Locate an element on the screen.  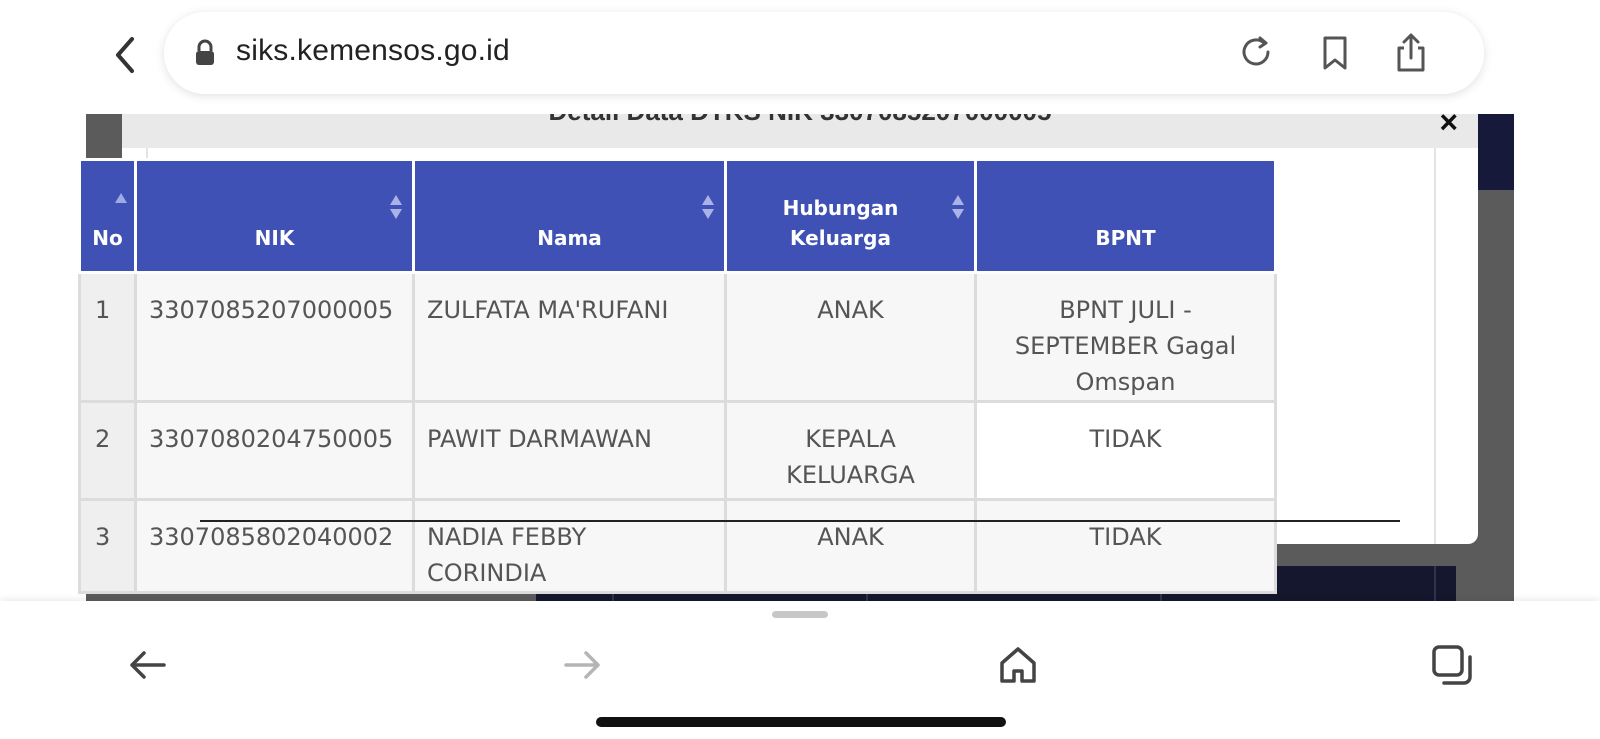
cell-nama: PAWIT DARMAWAN is located at coordinates (569, 450).